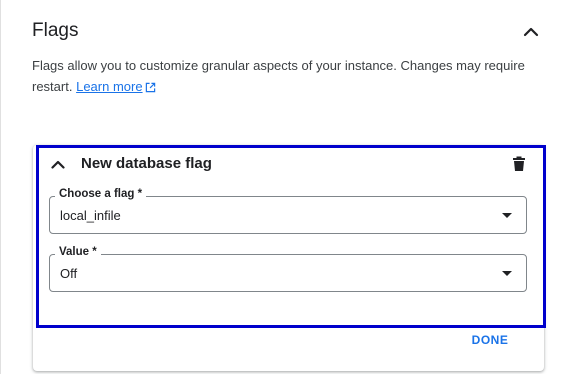  I want to click on collapse-section-button, so click(531, 32).